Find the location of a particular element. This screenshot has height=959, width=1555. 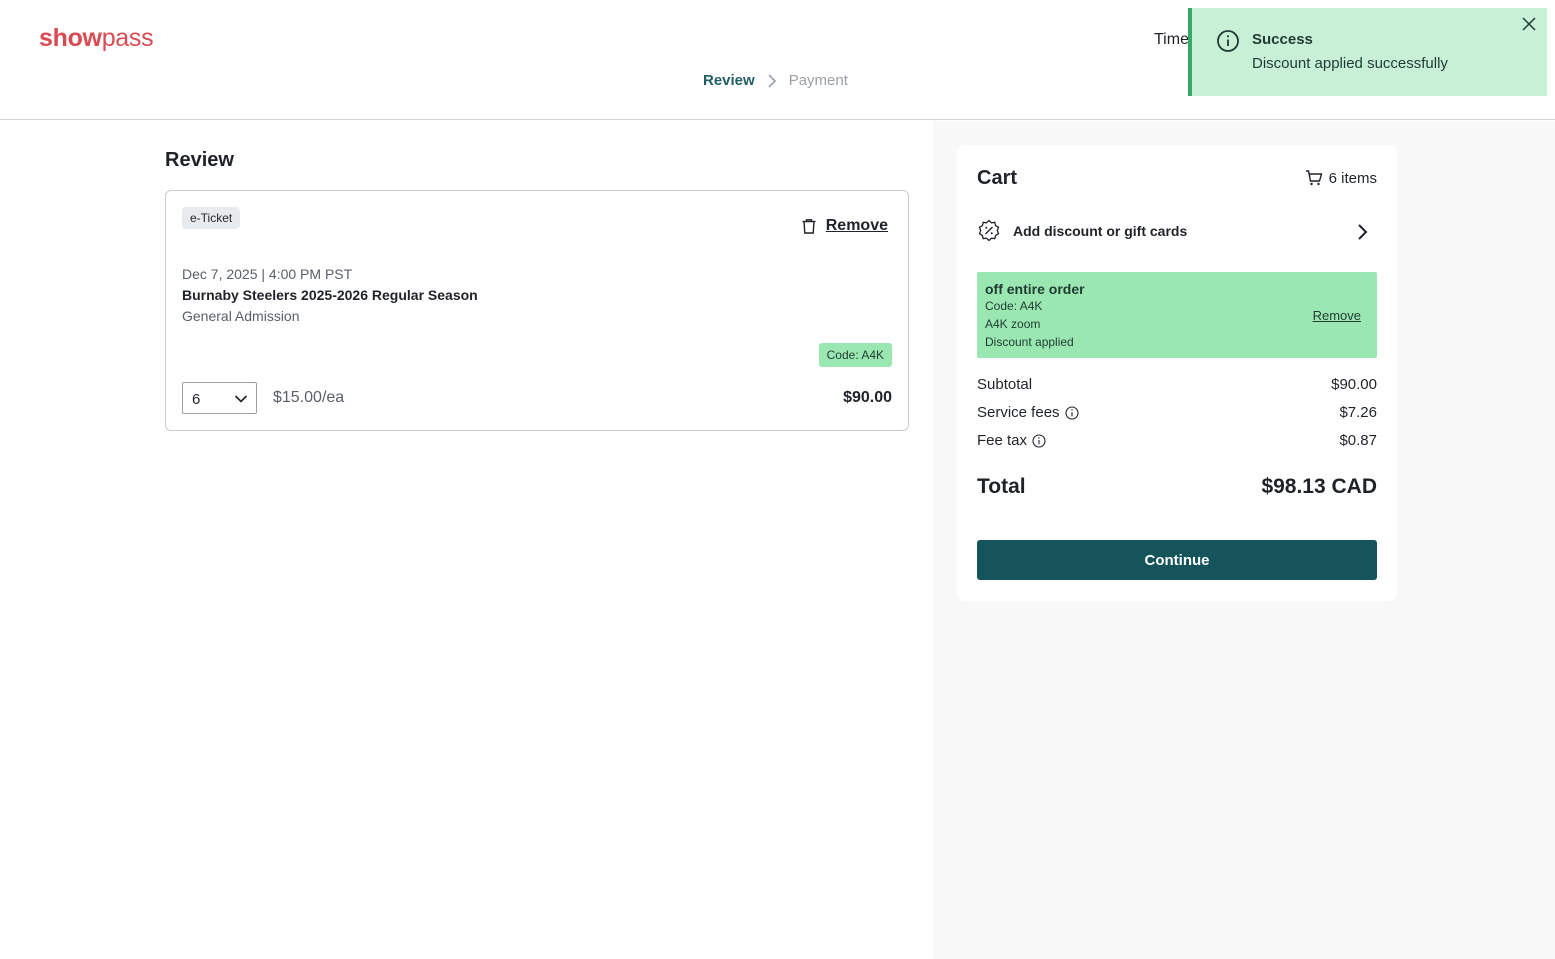

service-fees-value: $7.26 is located at coordinates (1358, 412).